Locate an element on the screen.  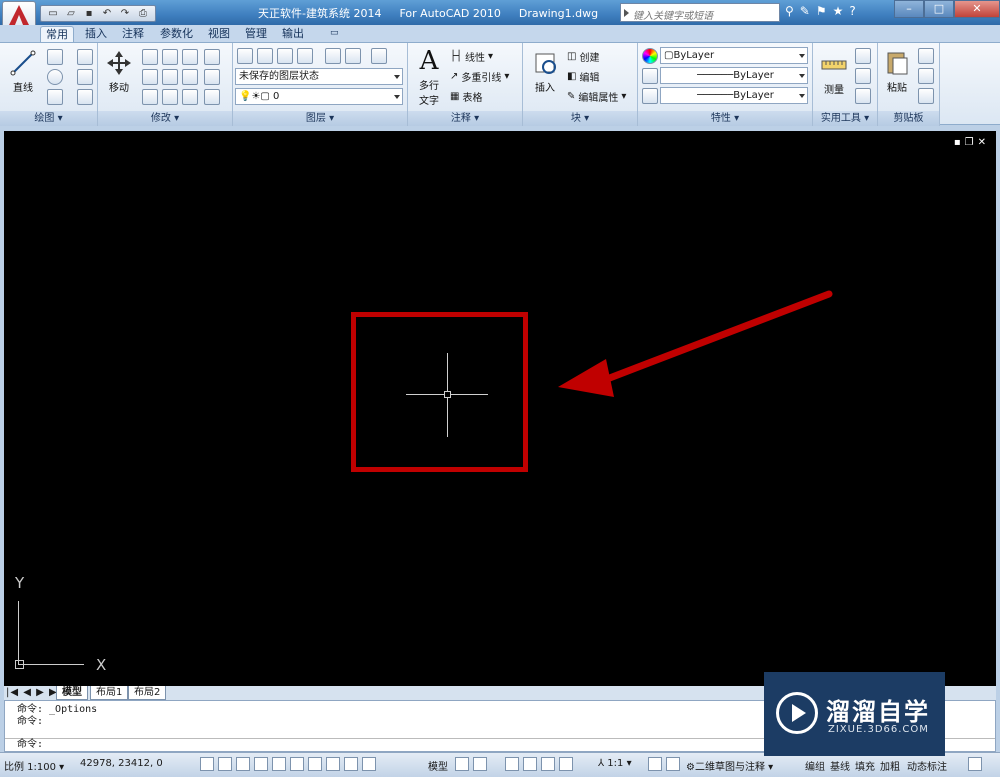
rectangle-icon is located at coordinates (85, 77).